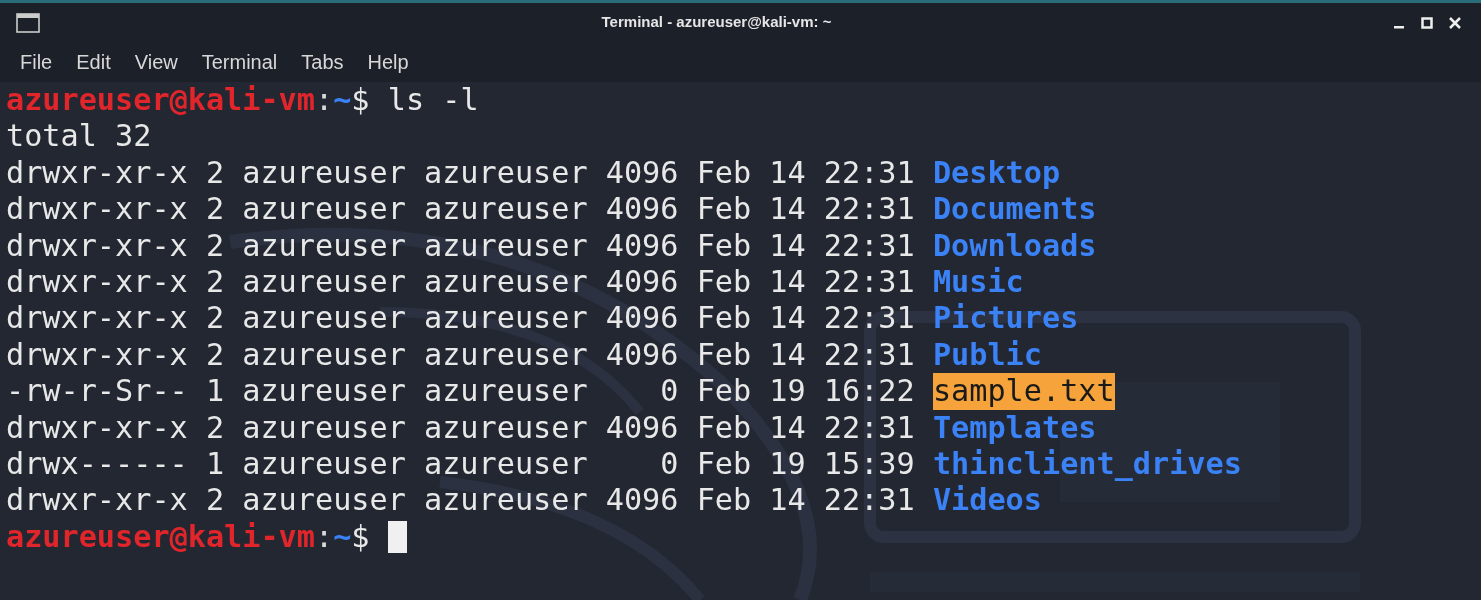 The height and width of the screenshot is (600, 1481). Describe the element at coordinates (987, 355) in the screenshot. I see `directory-name: Public` at that location.